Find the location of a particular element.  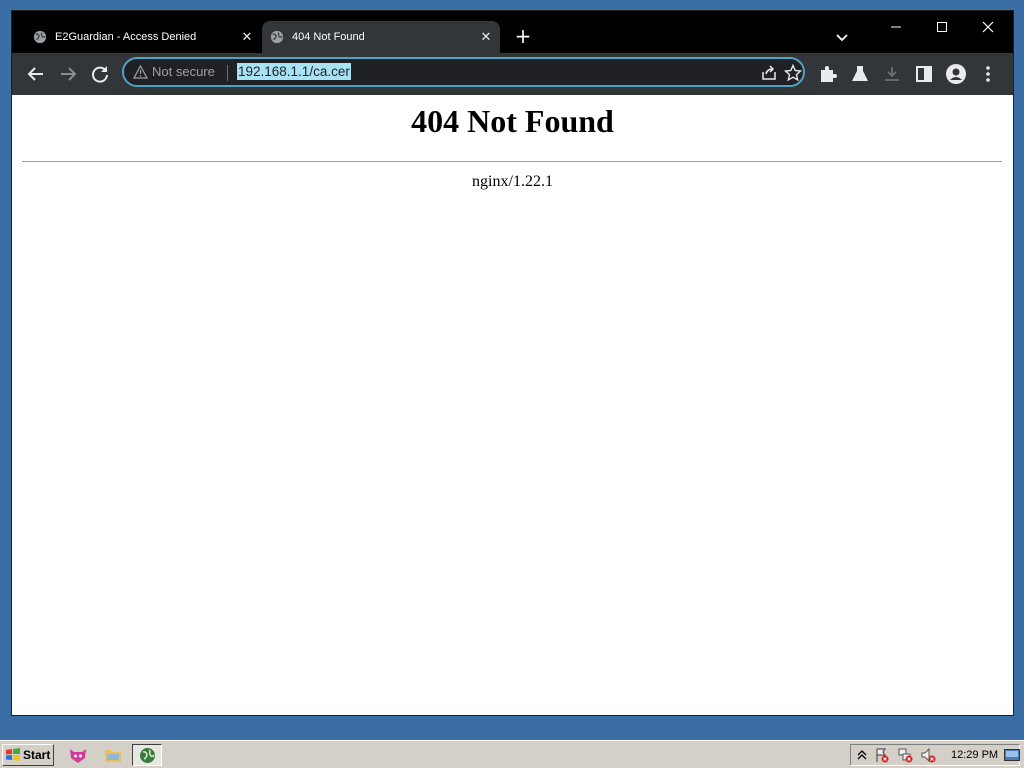

file-explorer-icon is located at coordinates (113, 755).